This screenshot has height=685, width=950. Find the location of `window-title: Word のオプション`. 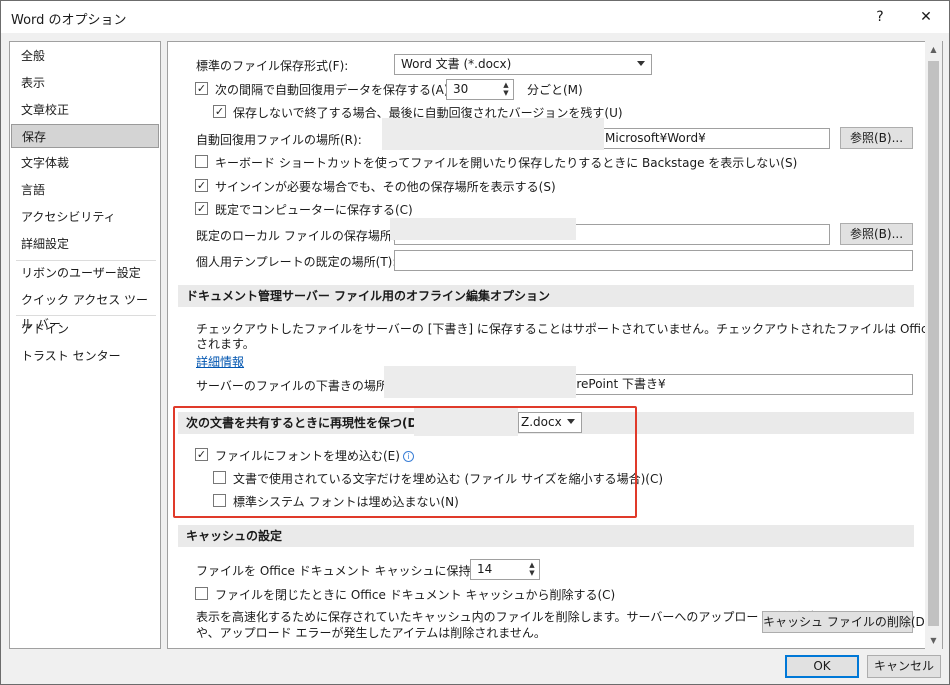

window-title: Word のオプション is located at coordinates (69, 20).